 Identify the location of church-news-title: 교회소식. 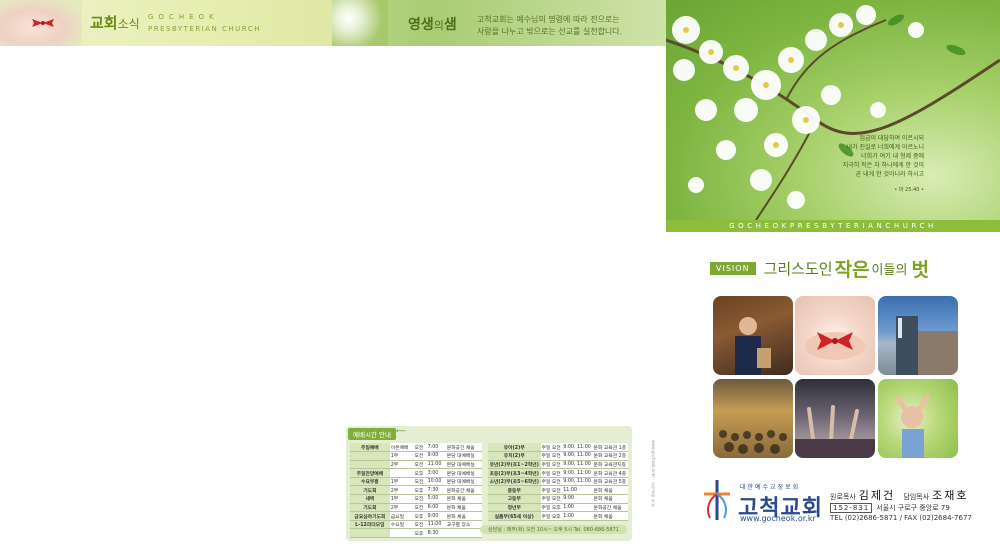
(115, 23).